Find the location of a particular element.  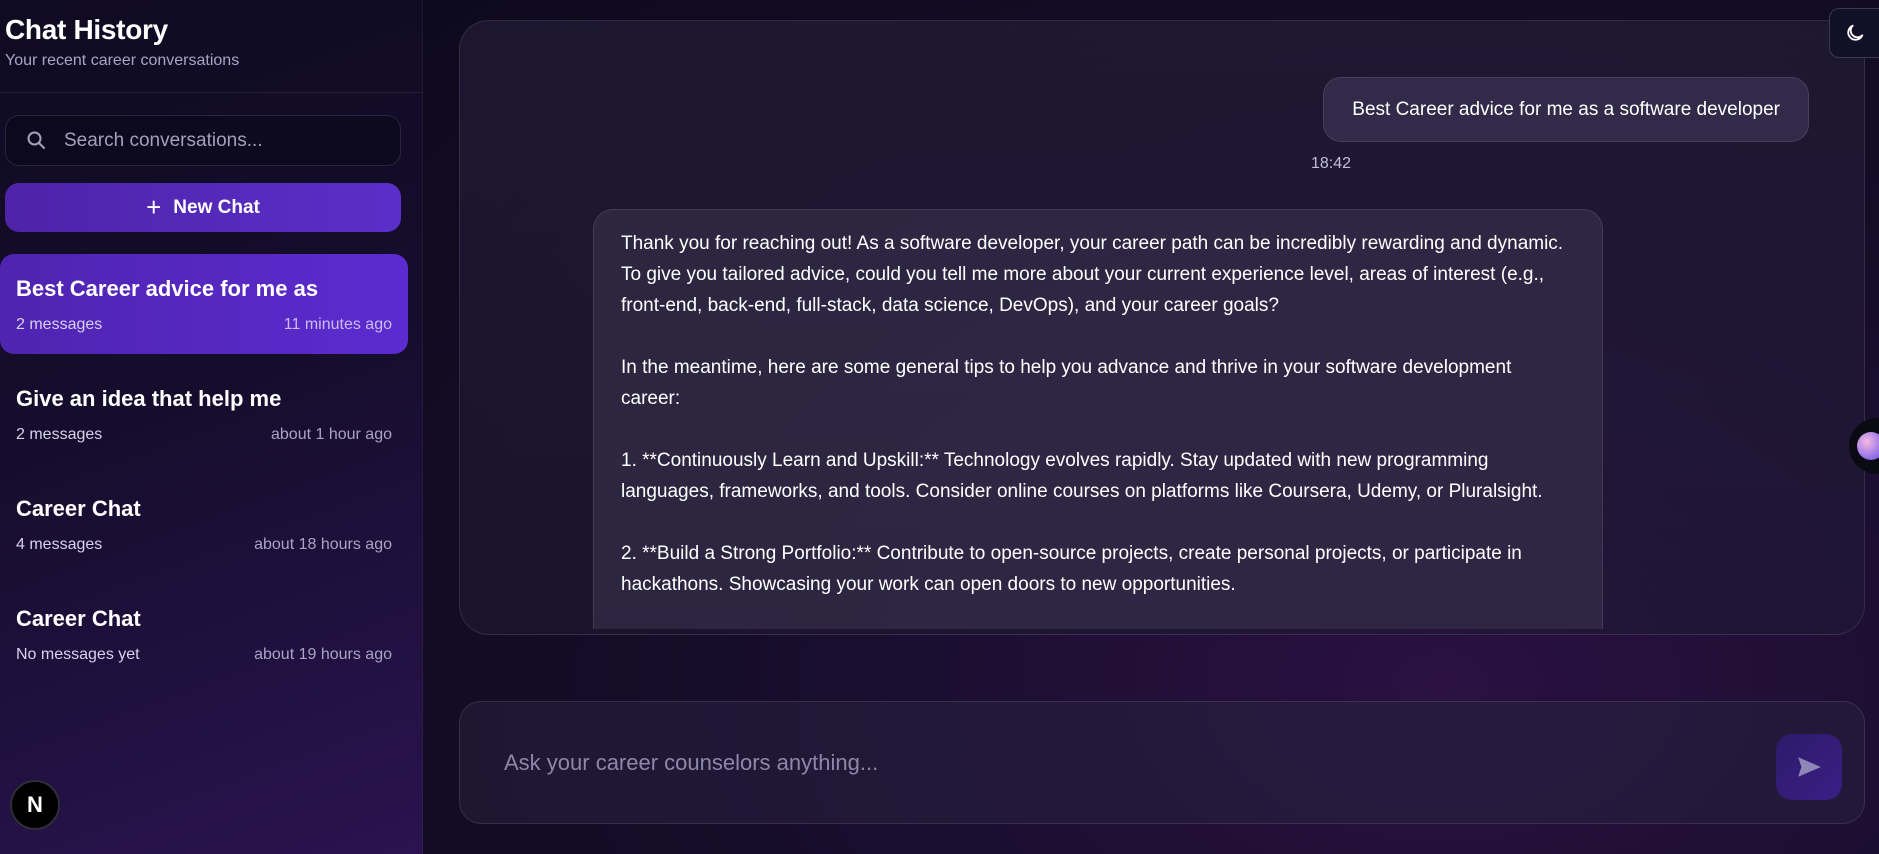

search-box is located at coordinates (203, 140).